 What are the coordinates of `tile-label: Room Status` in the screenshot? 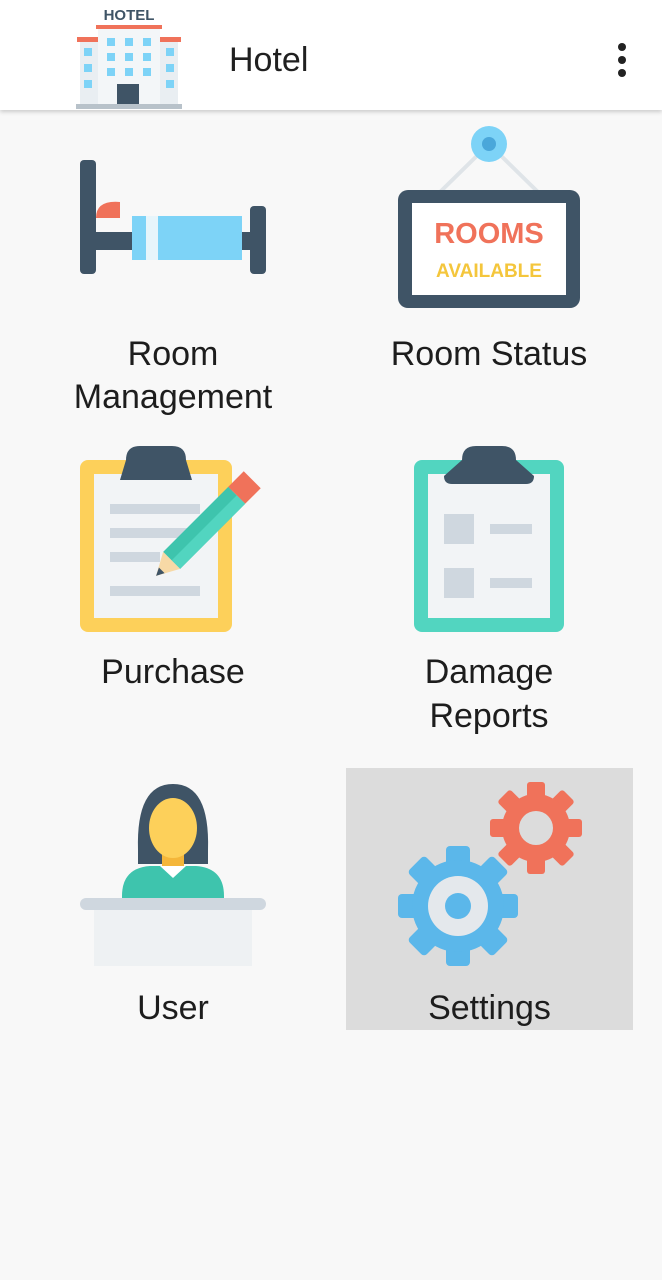 It's located at (489, 354).